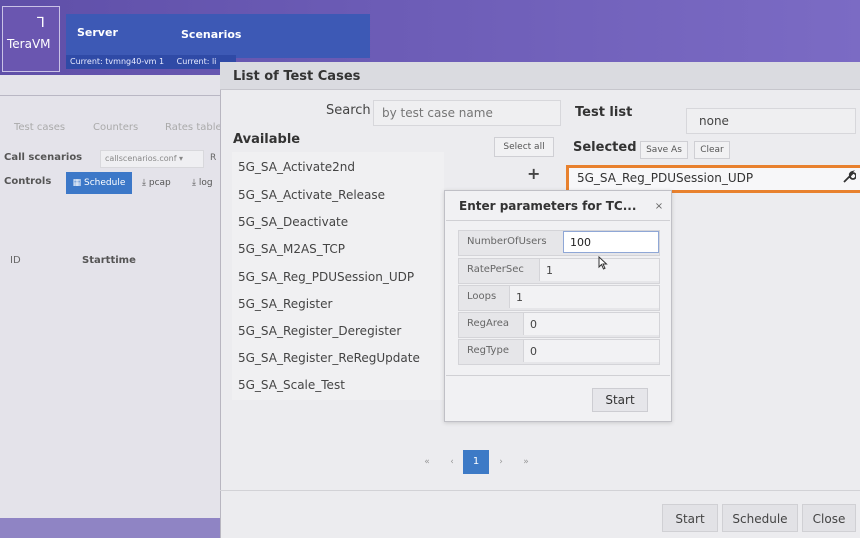  Describe the element at coordinates (29, 44) in the screenshot. I see `logo-text: TeraVM` at that location.